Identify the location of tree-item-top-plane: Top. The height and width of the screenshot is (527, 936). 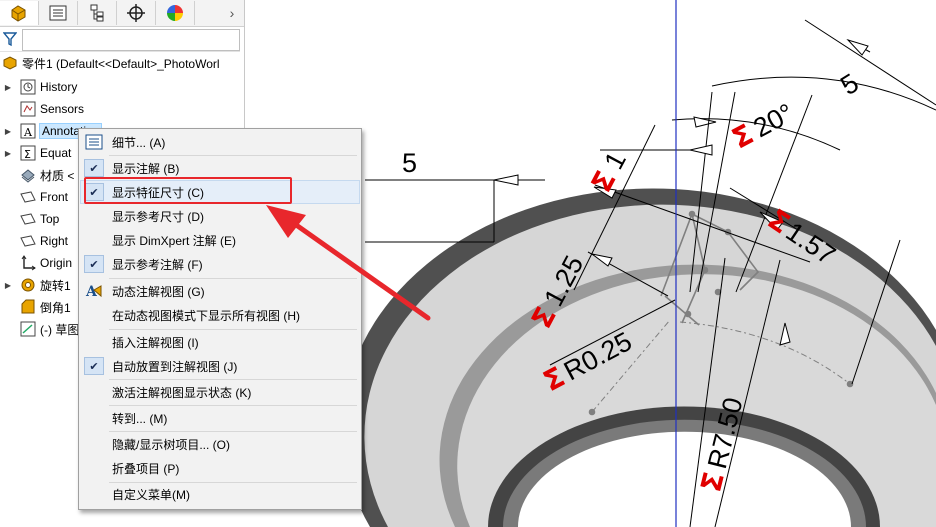
(29, 219).